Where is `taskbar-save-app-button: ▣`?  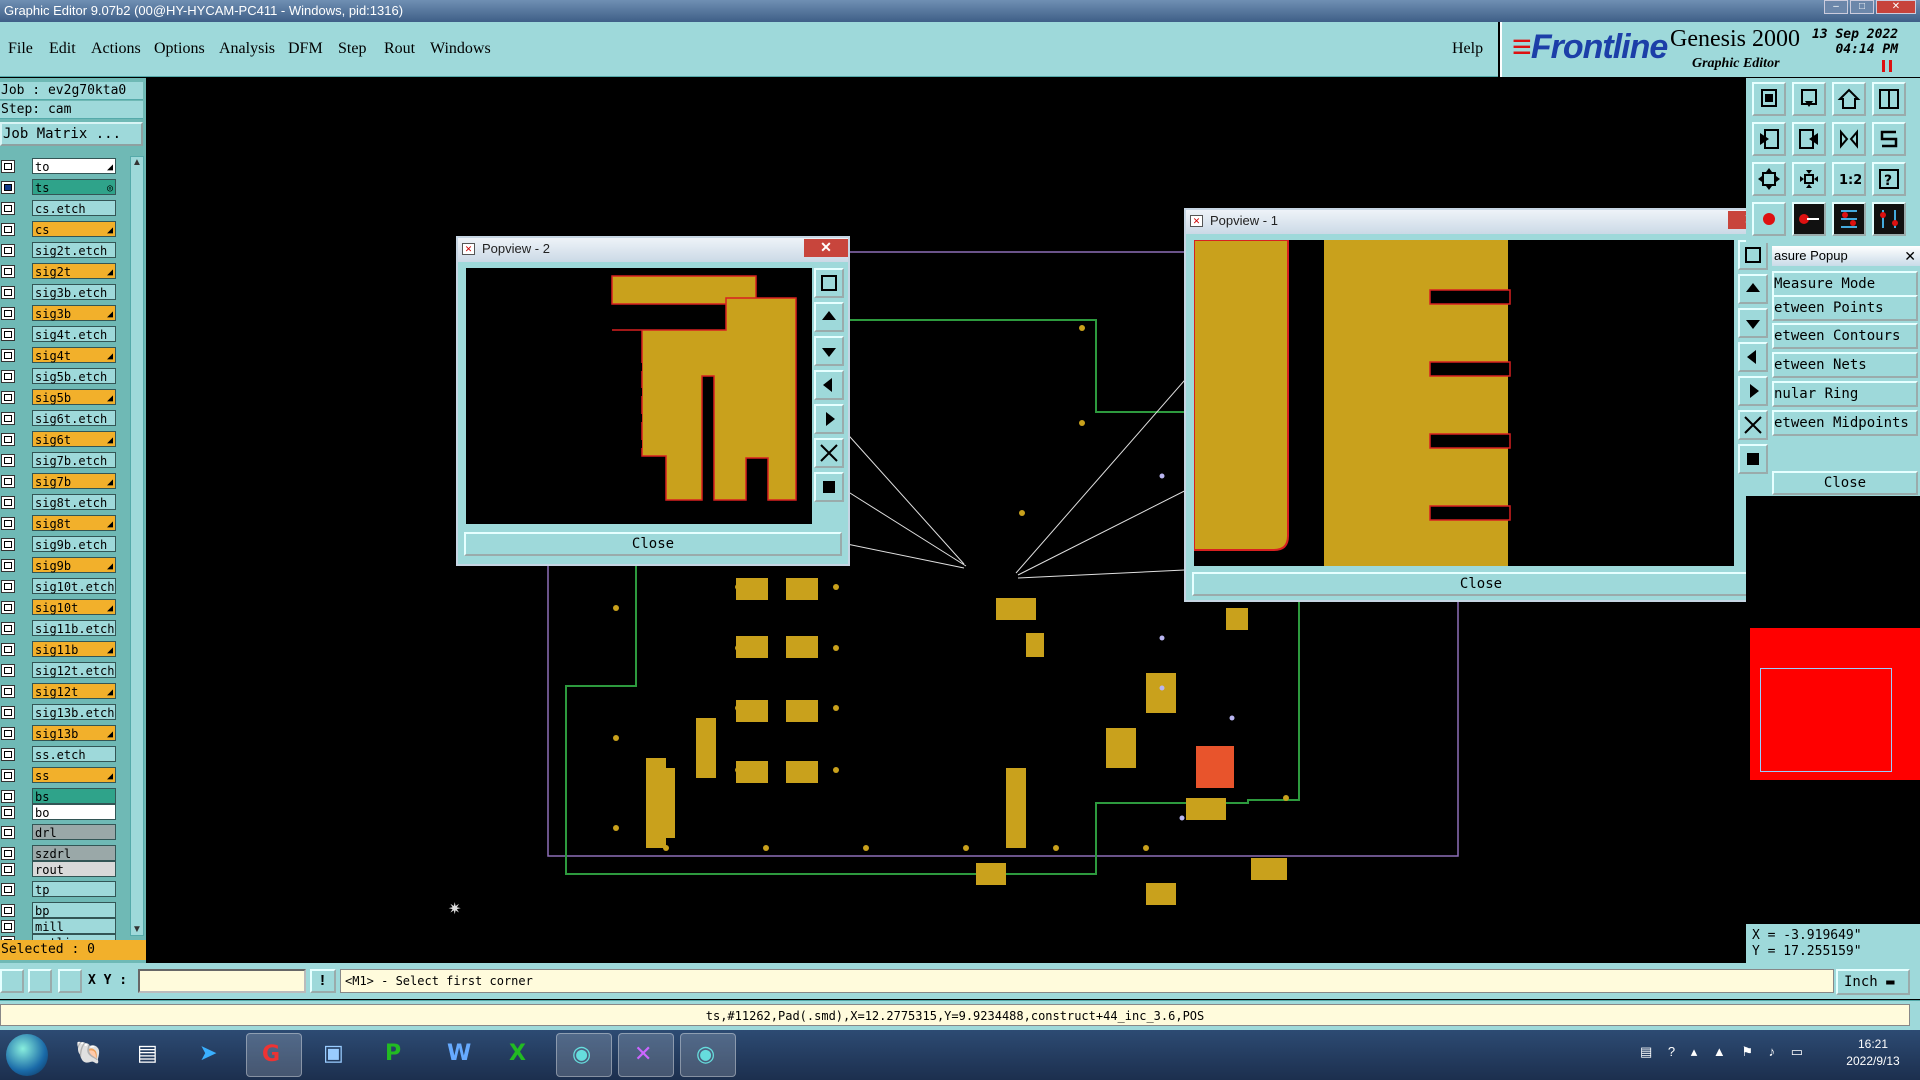 taskbar-save-app-button: ▣ is located at coordinates (336, 1055).